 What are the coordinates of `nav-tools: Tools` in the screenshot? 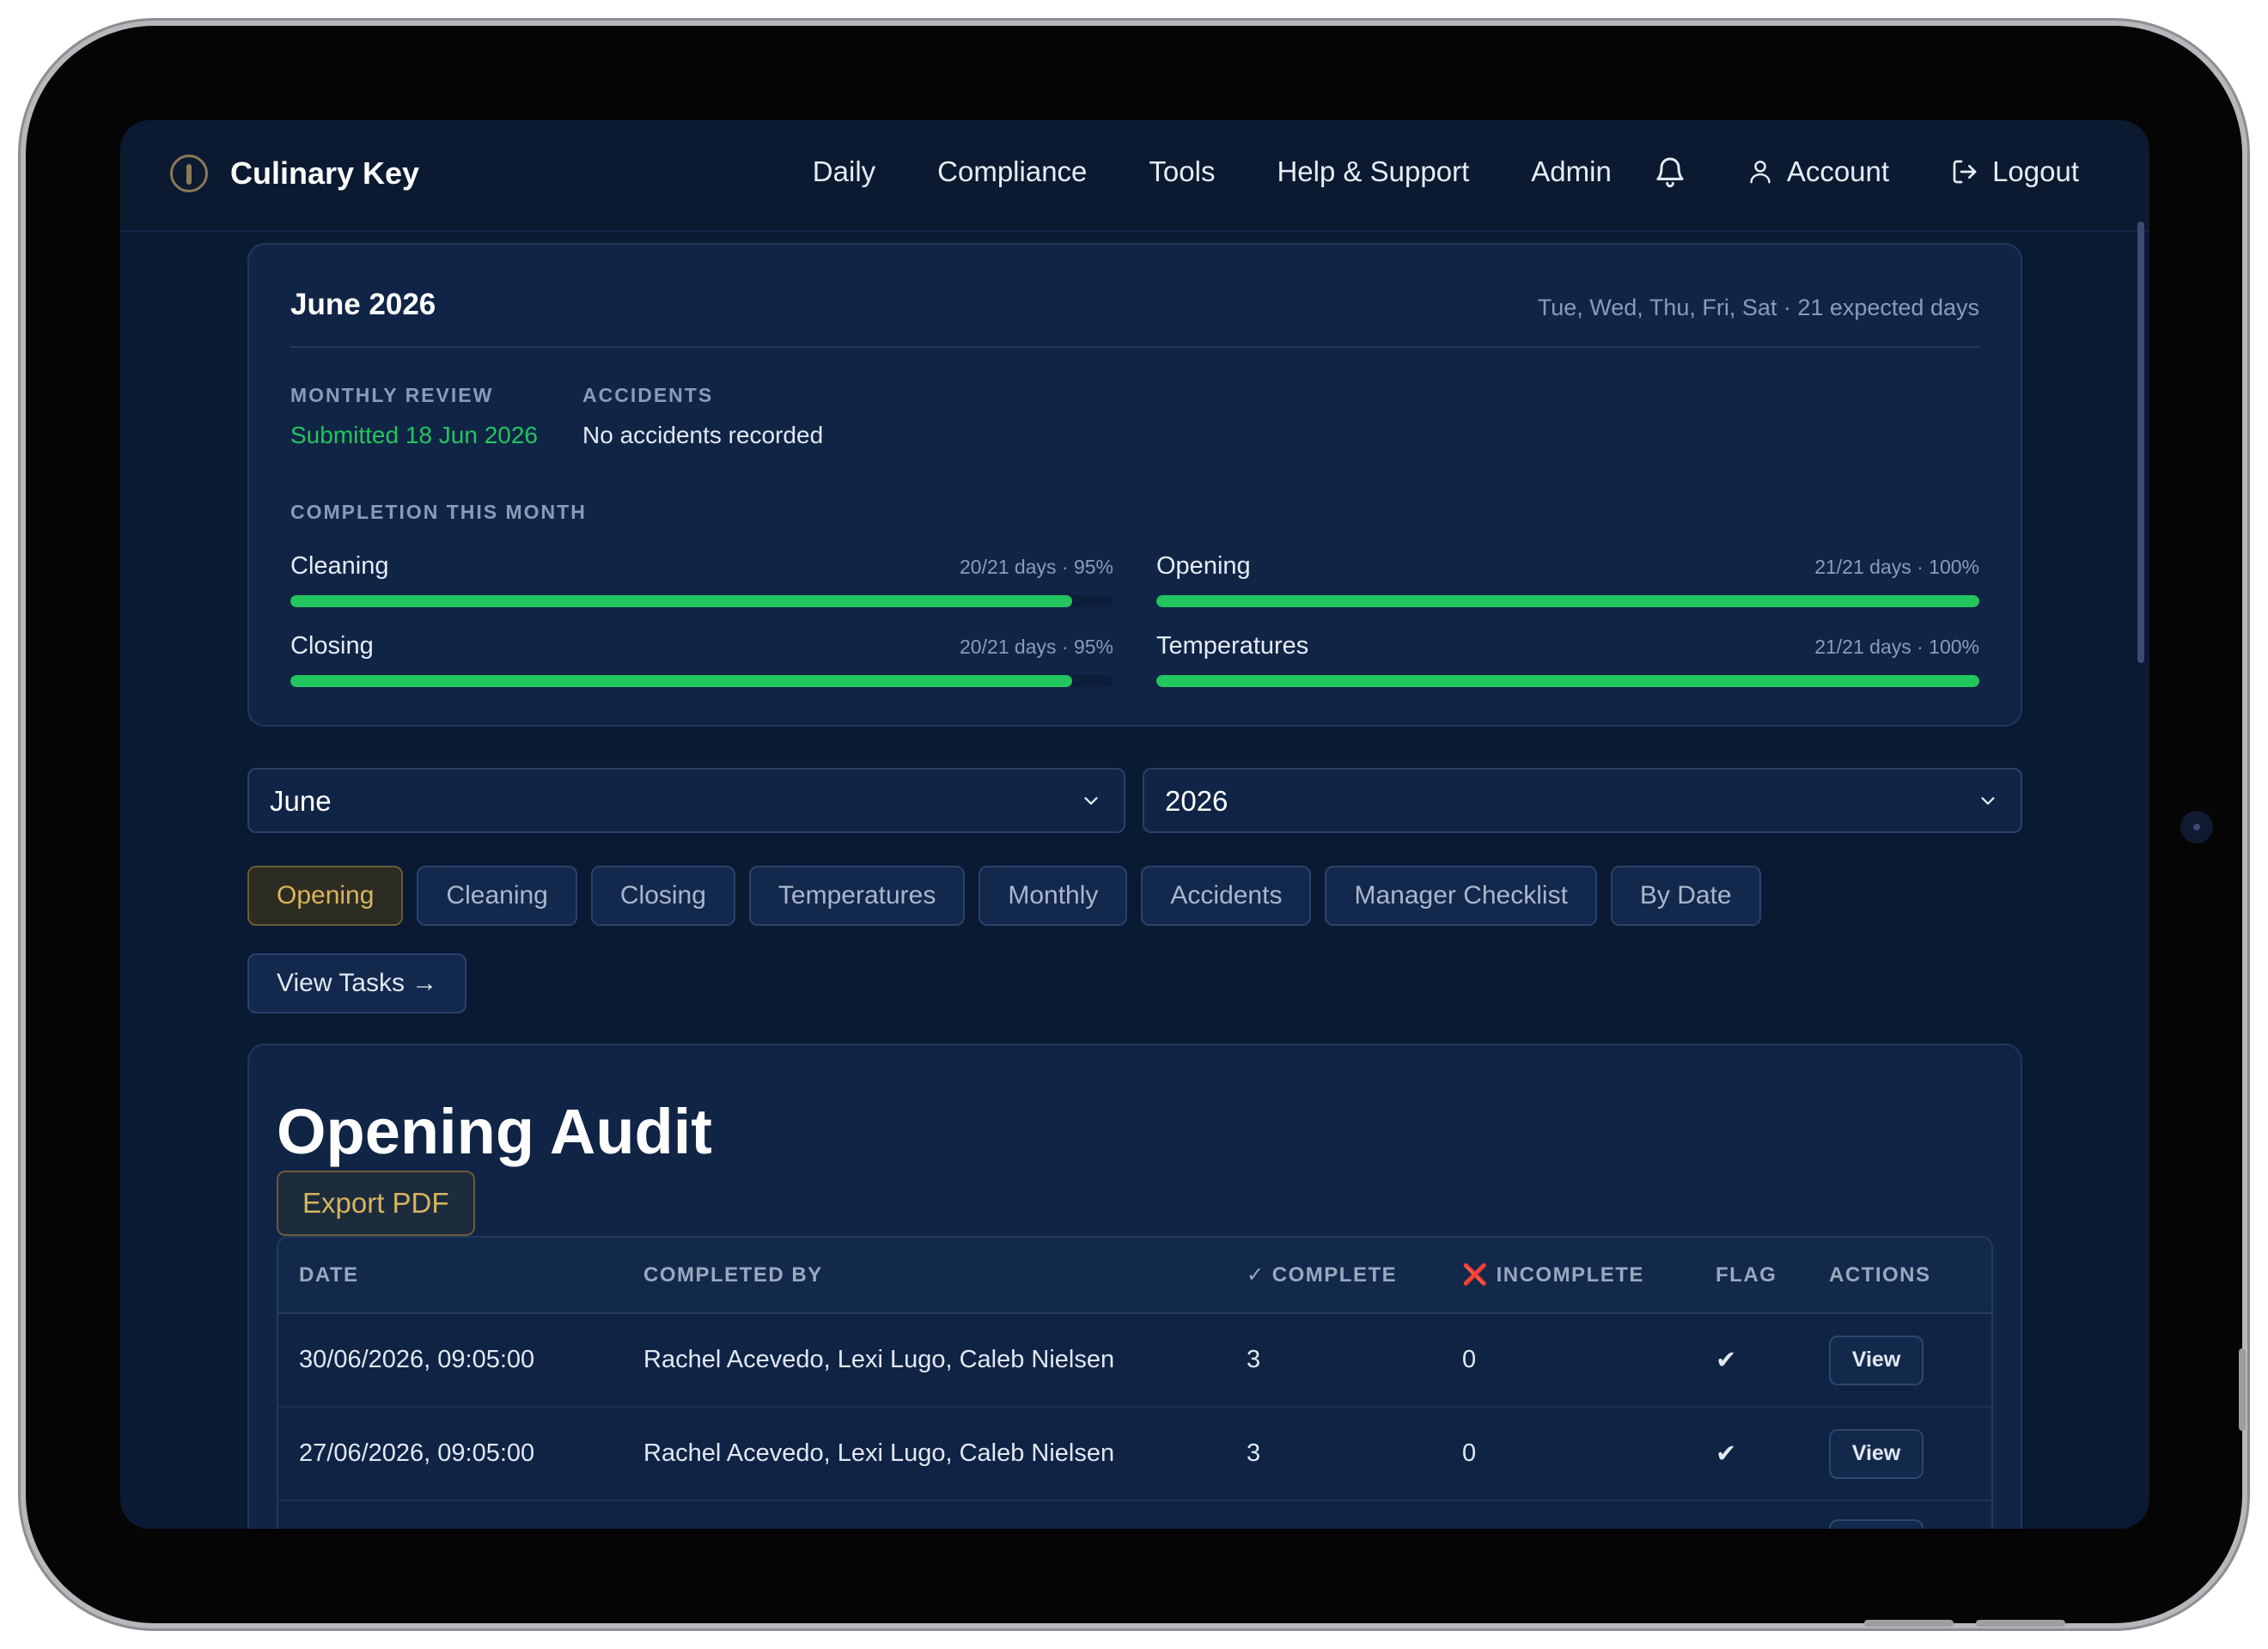 It's located at (1182, 171).